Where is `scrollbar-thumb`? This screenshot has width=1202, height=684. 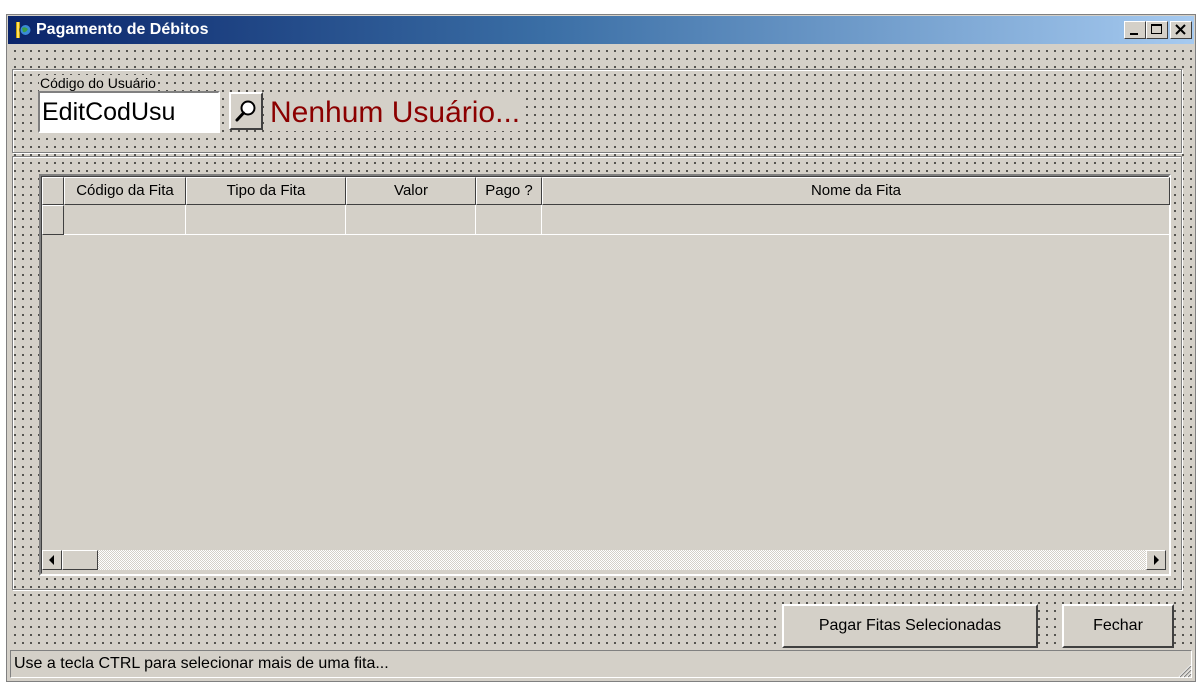
scrollbar-thumb is located at coordinates (80, 560).